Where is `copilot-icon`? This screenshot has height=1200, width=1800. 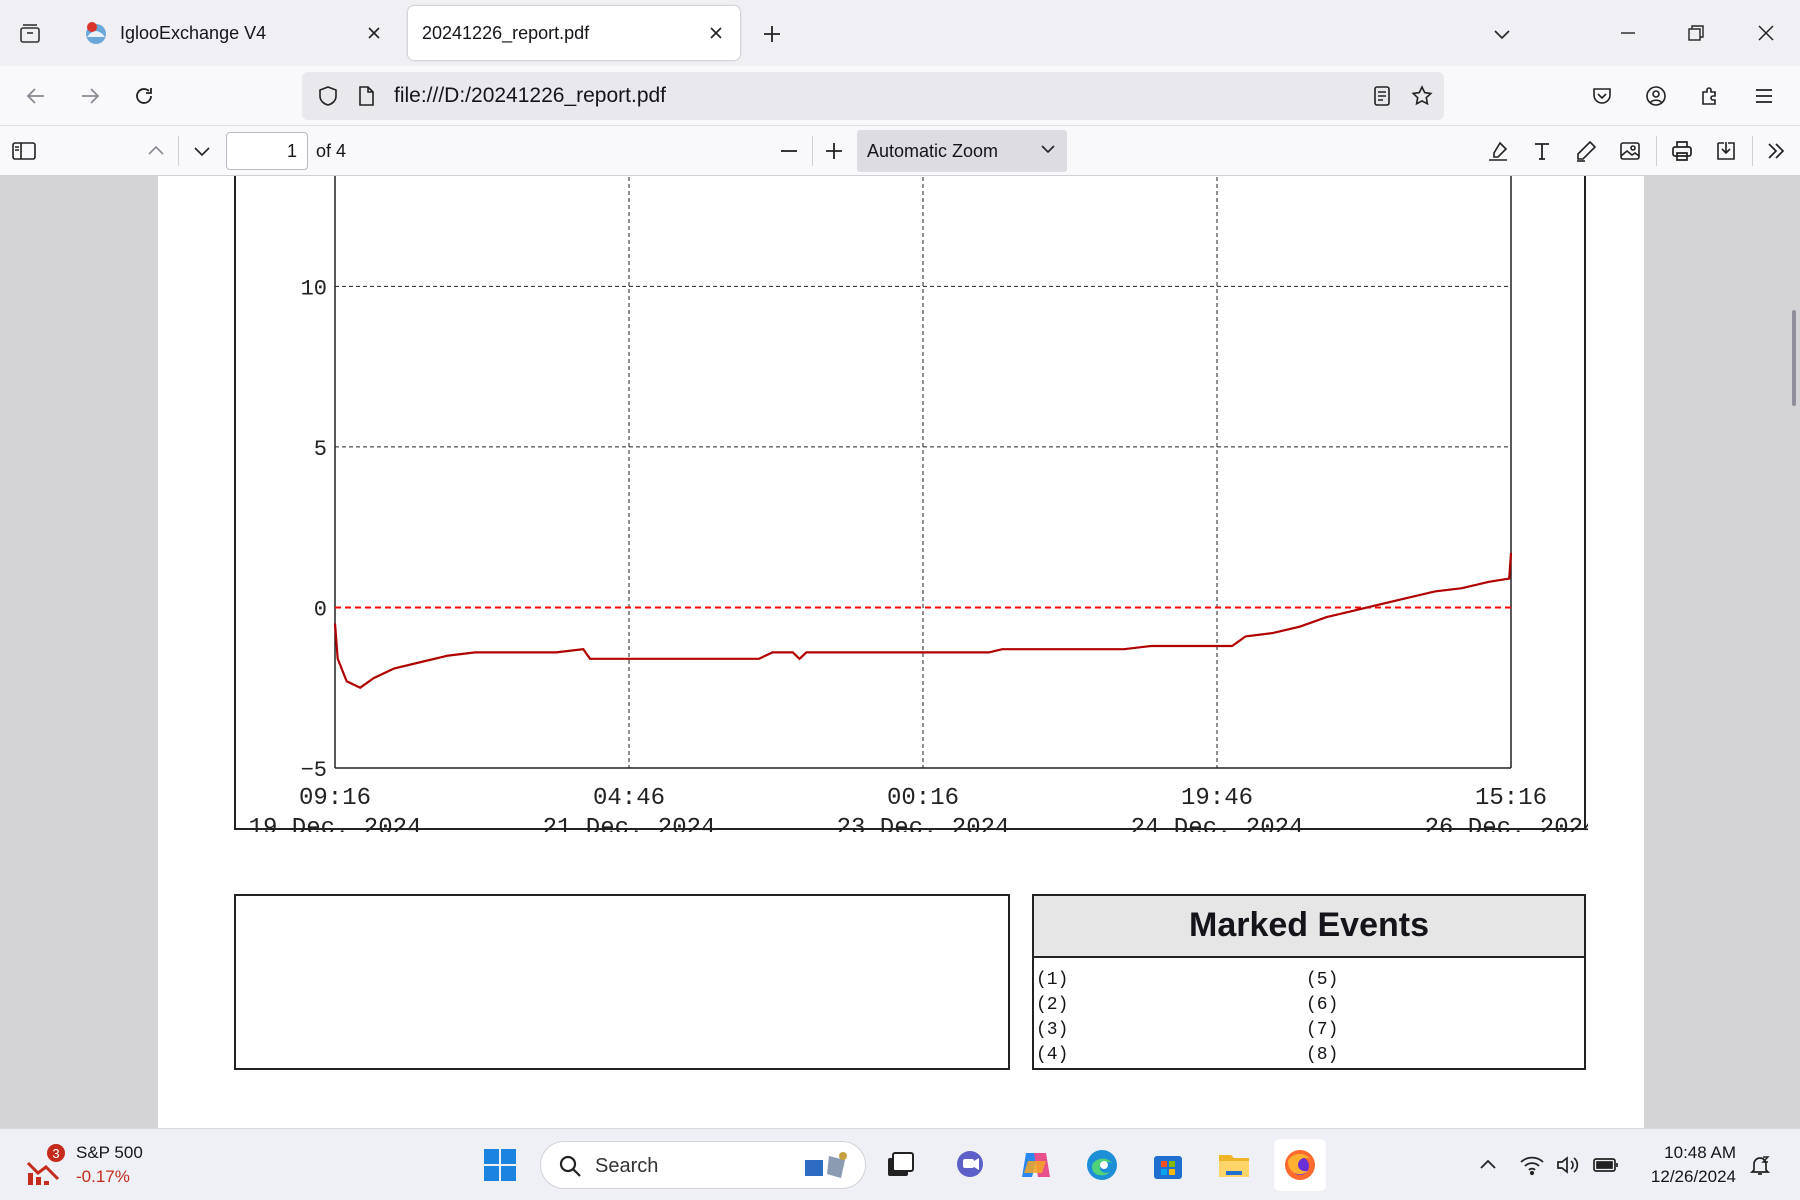
copilot-icon is located at coordinates (1036, 1165).